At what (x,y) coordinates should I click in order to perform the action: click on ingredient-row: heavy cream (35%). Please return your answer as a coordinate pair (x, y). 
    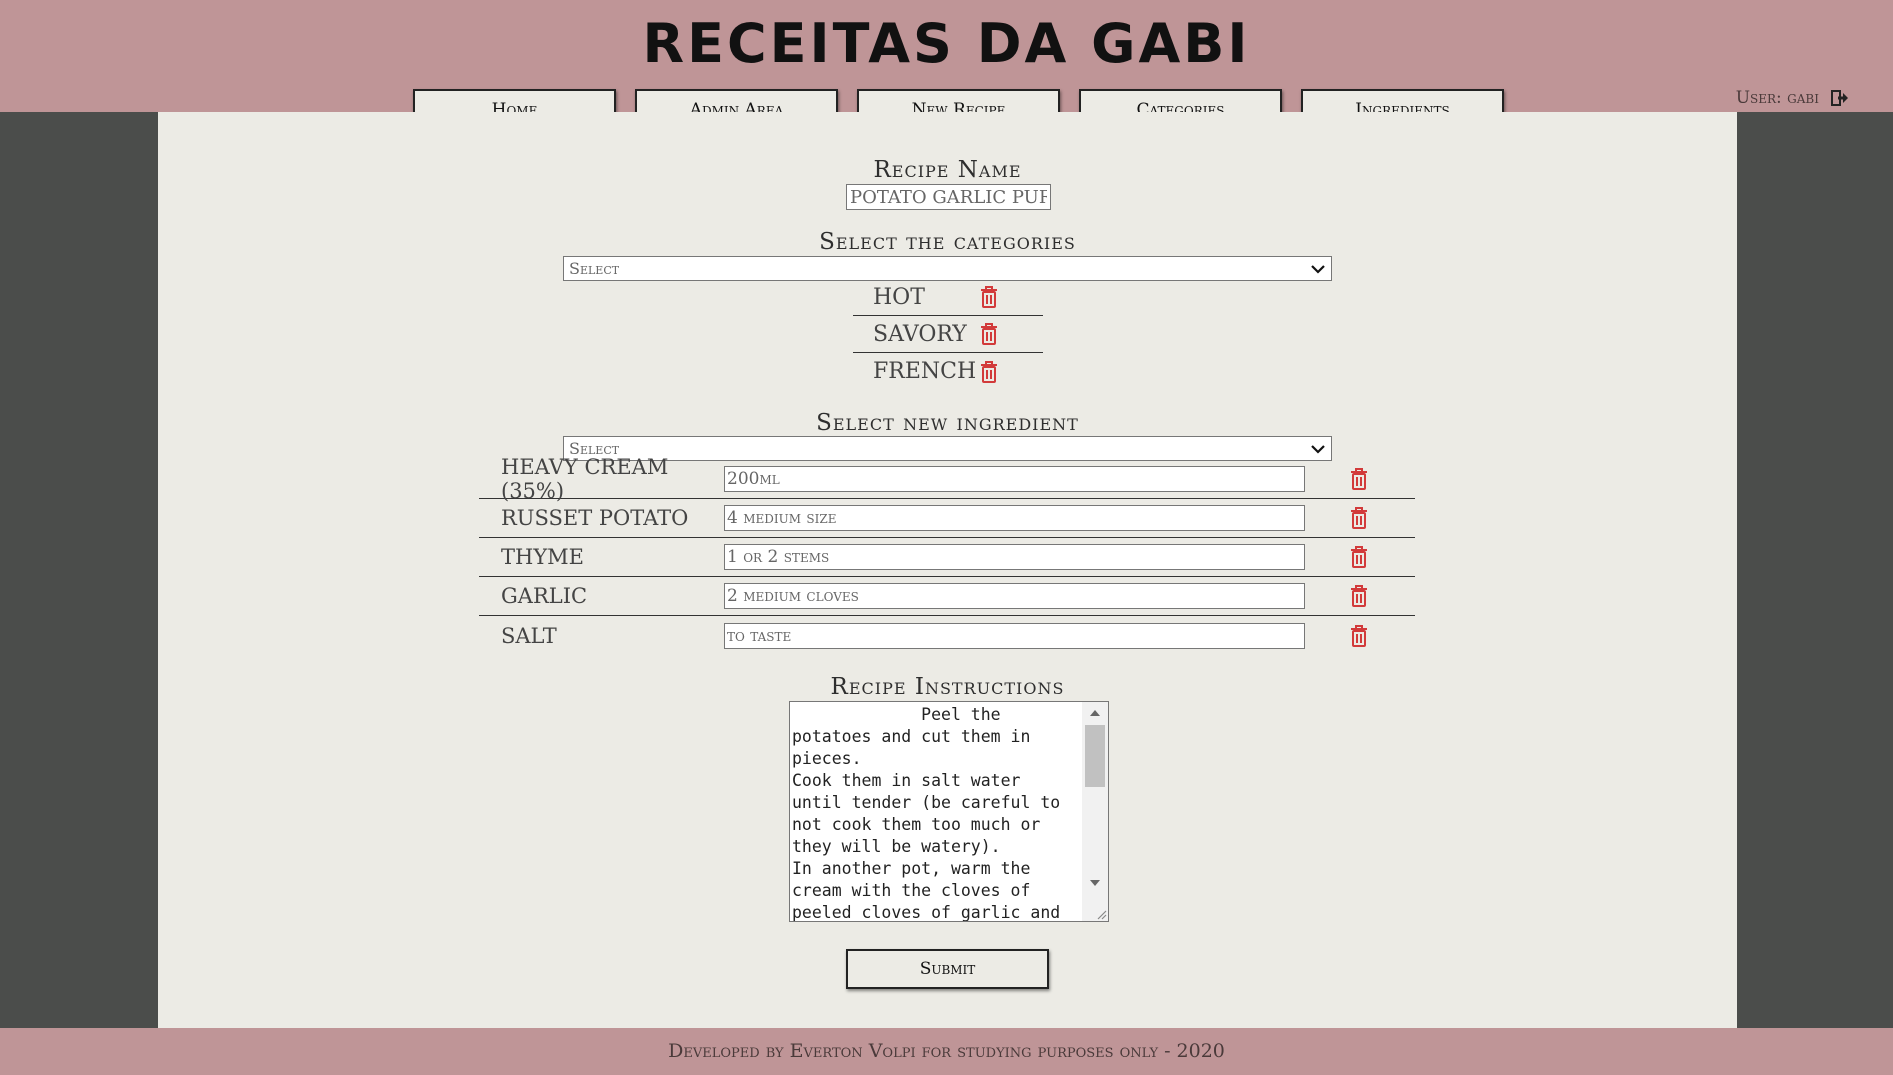
    Looking at the image, I should click on (947, 479).